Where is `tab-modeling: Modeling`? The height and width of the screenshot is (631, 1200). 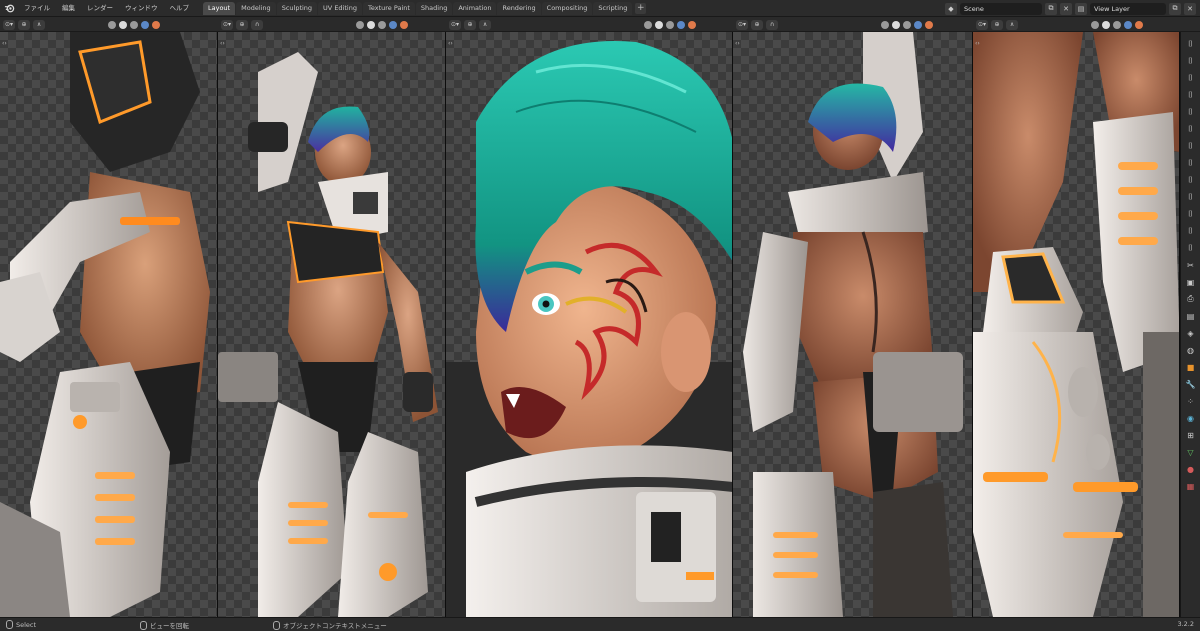
tab-modeling: Modeling is located at coordinates (256, 8).